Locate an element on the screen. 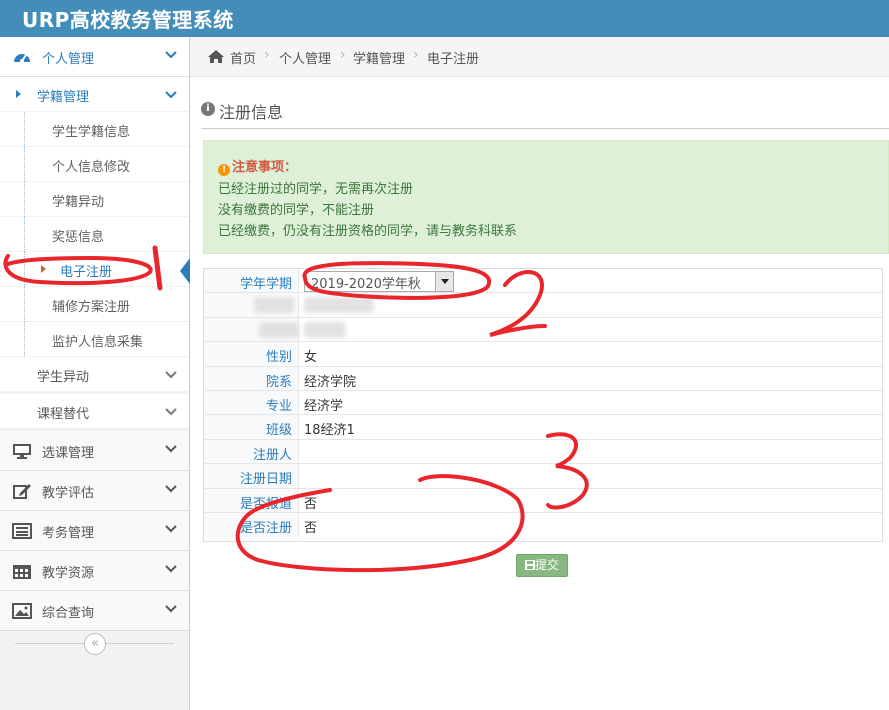  sidebar-leaf-edit-info: 个人信息修改 is located at coordinates (94, 164).